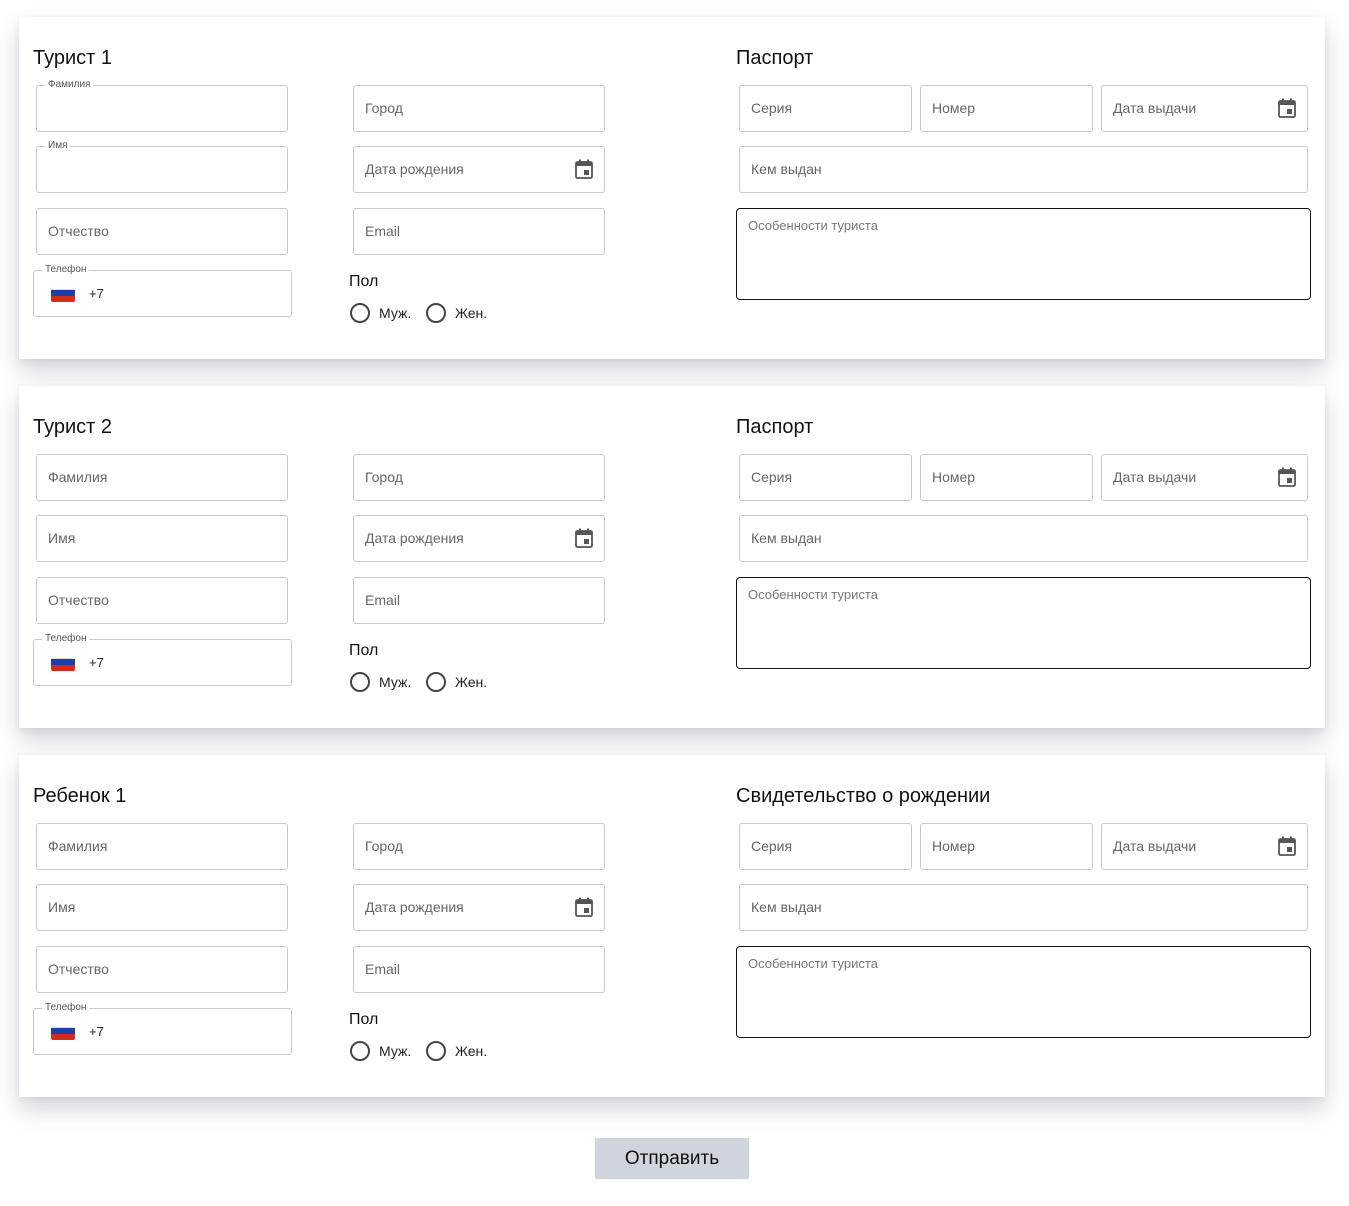  Describe the element at coordinates (73, 427) in the screenshot. I see `section-title: Турист 2` at that location.